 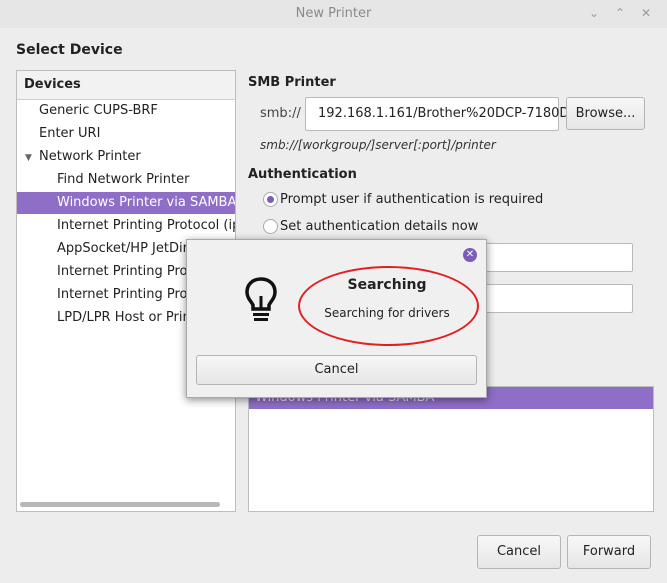 What do you see at coordinates (69, 50) in the screenshot?
I see `page-title: Select Device` at bounding box center [69, 50].